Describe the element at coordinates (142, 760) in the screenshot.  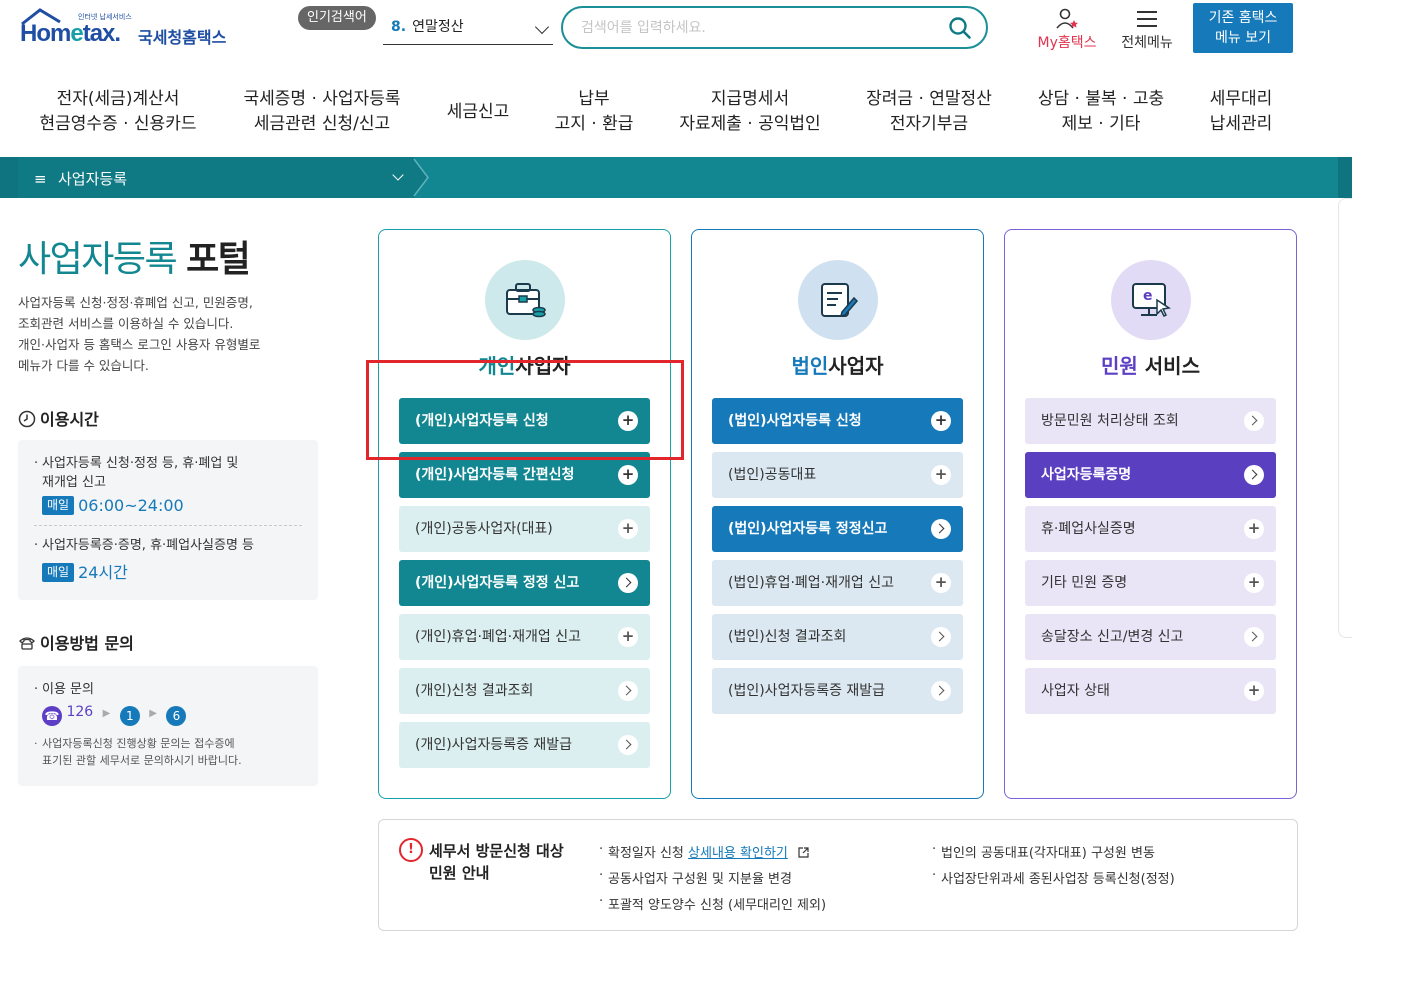
I see `note-line: 표기된 관할 세무서로 문의하시기 바랍니다.` at that location.